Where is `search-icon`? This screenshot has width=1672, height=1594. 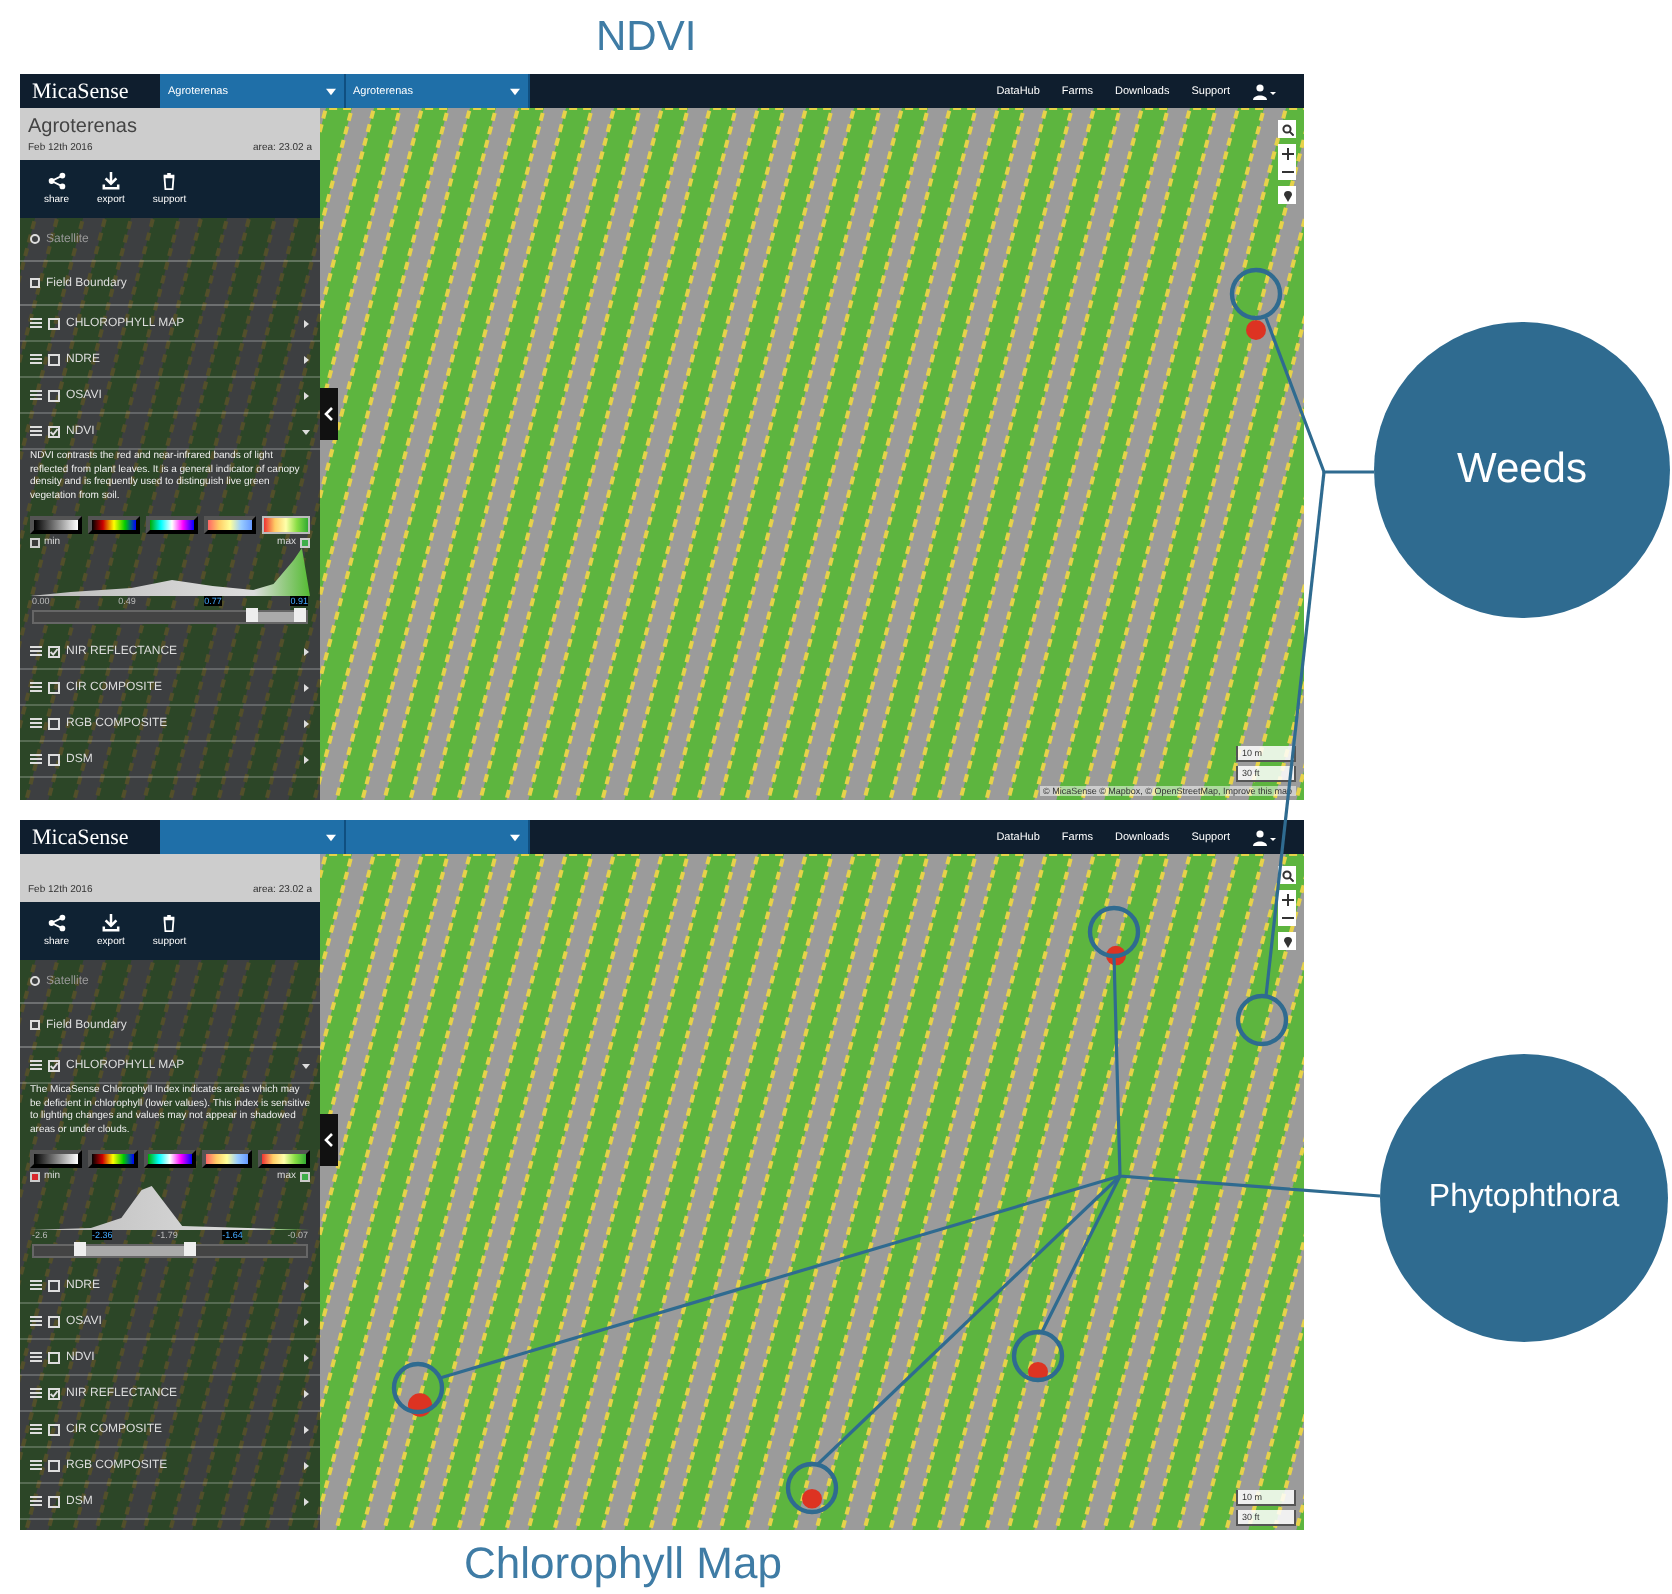 search-icon is located at coordinates (1287, 875).